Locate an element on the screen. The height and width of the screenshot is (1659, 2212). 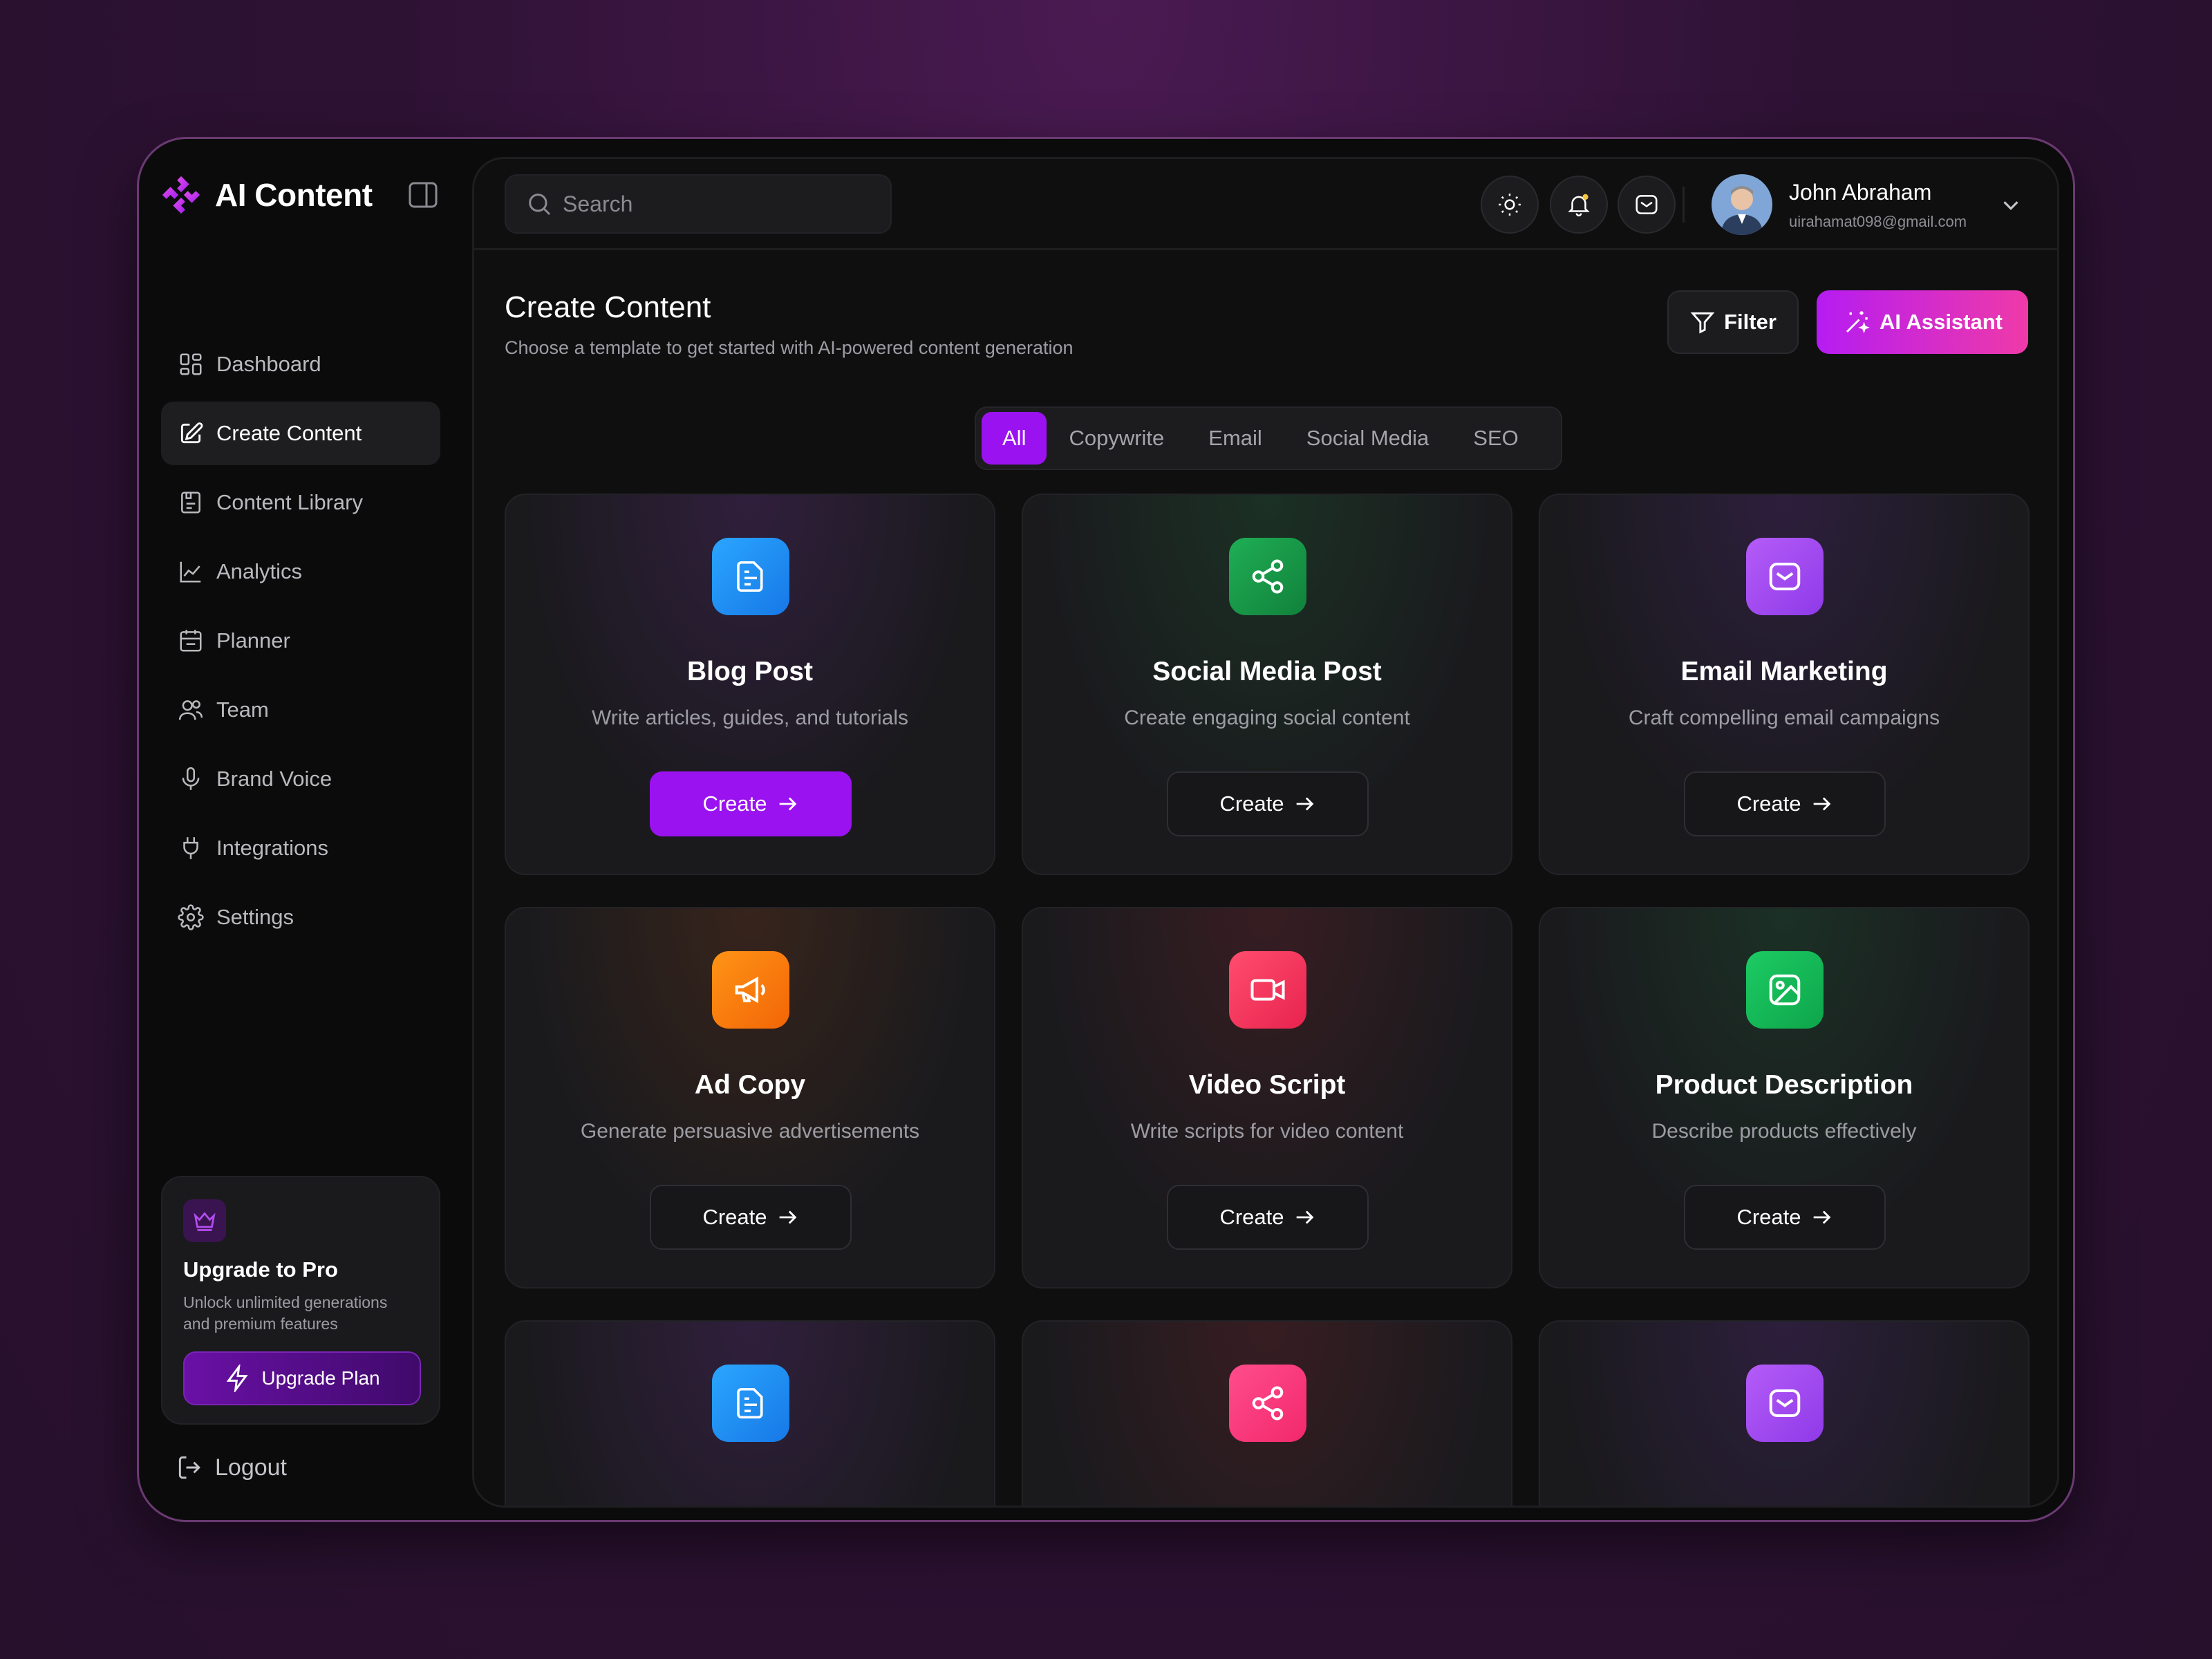
ai-assistant-button: AI Assistant is located at coordinates (1923, 322).